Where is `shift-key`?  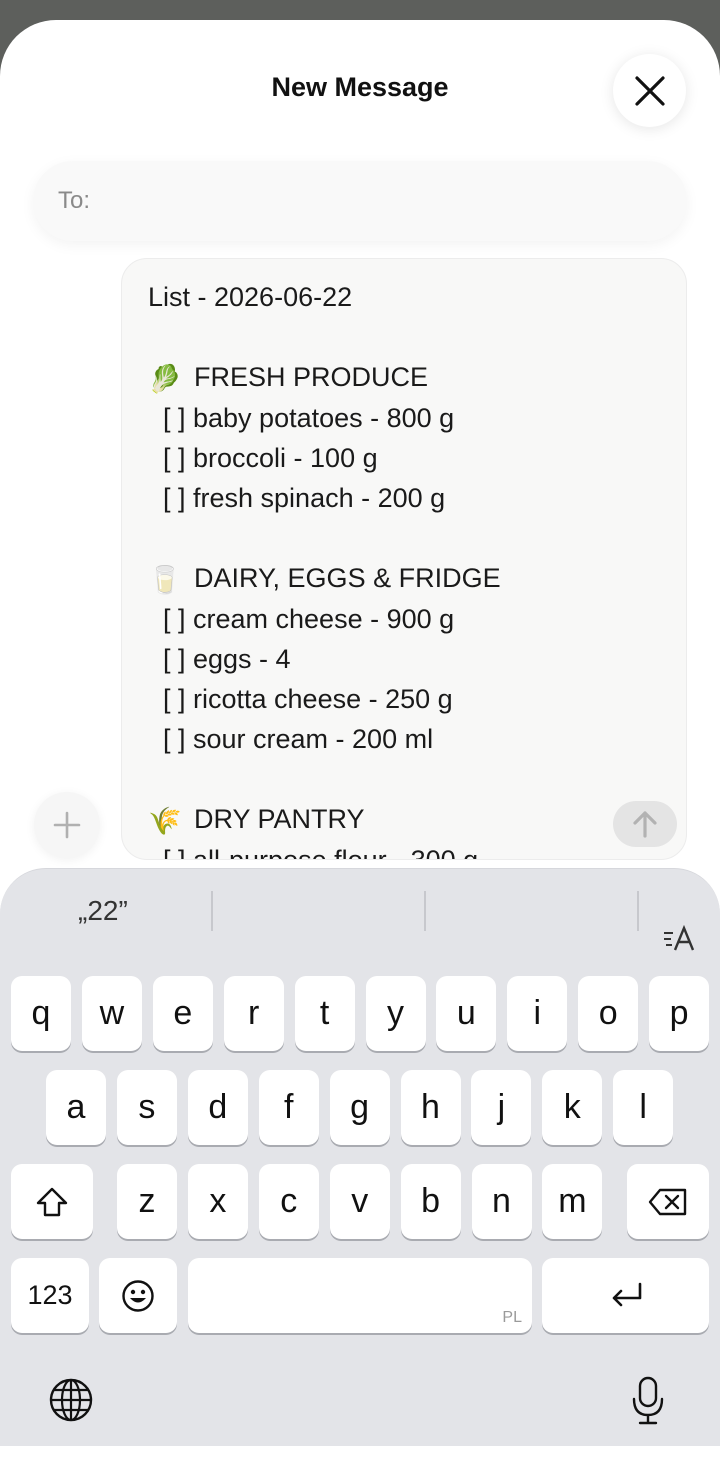 shift-key is located at coordinates (52, 1201).